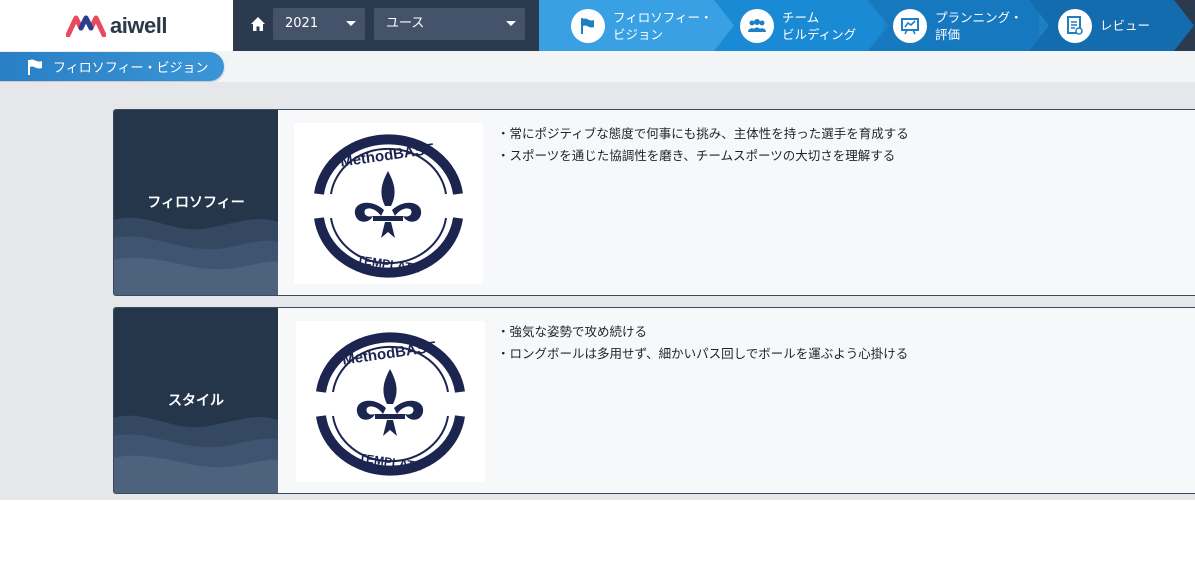 The height and width of the screenshot is (565, 1195). I want to click on app-logo: aiwell, so click(116, 25).